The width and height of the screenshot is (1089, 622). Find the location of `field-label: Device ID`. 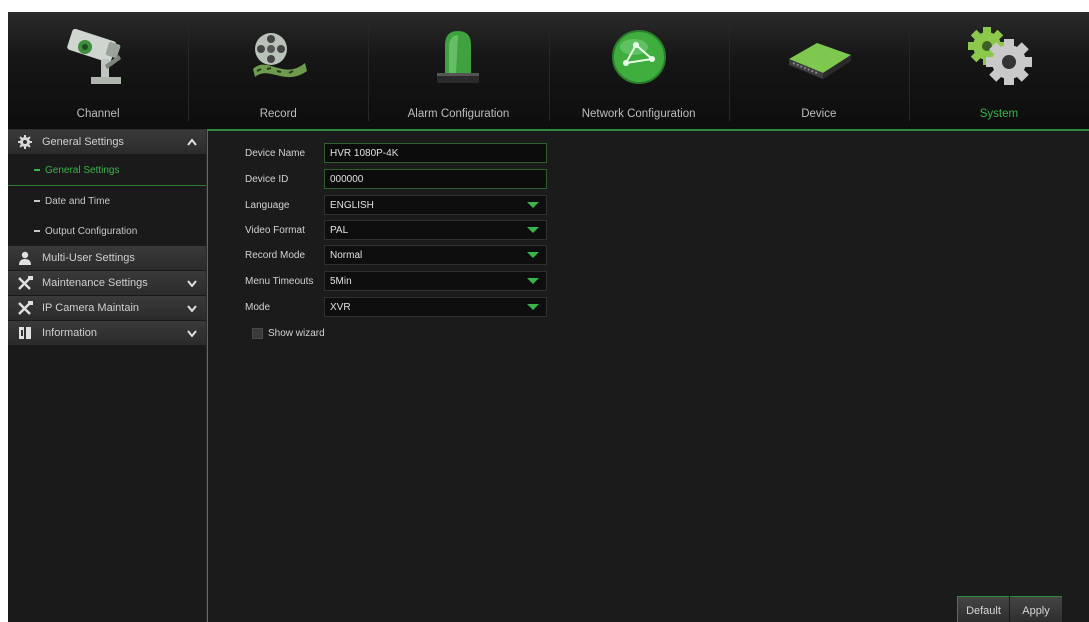

field-label: Device ID is located at coordinates (267, 179).